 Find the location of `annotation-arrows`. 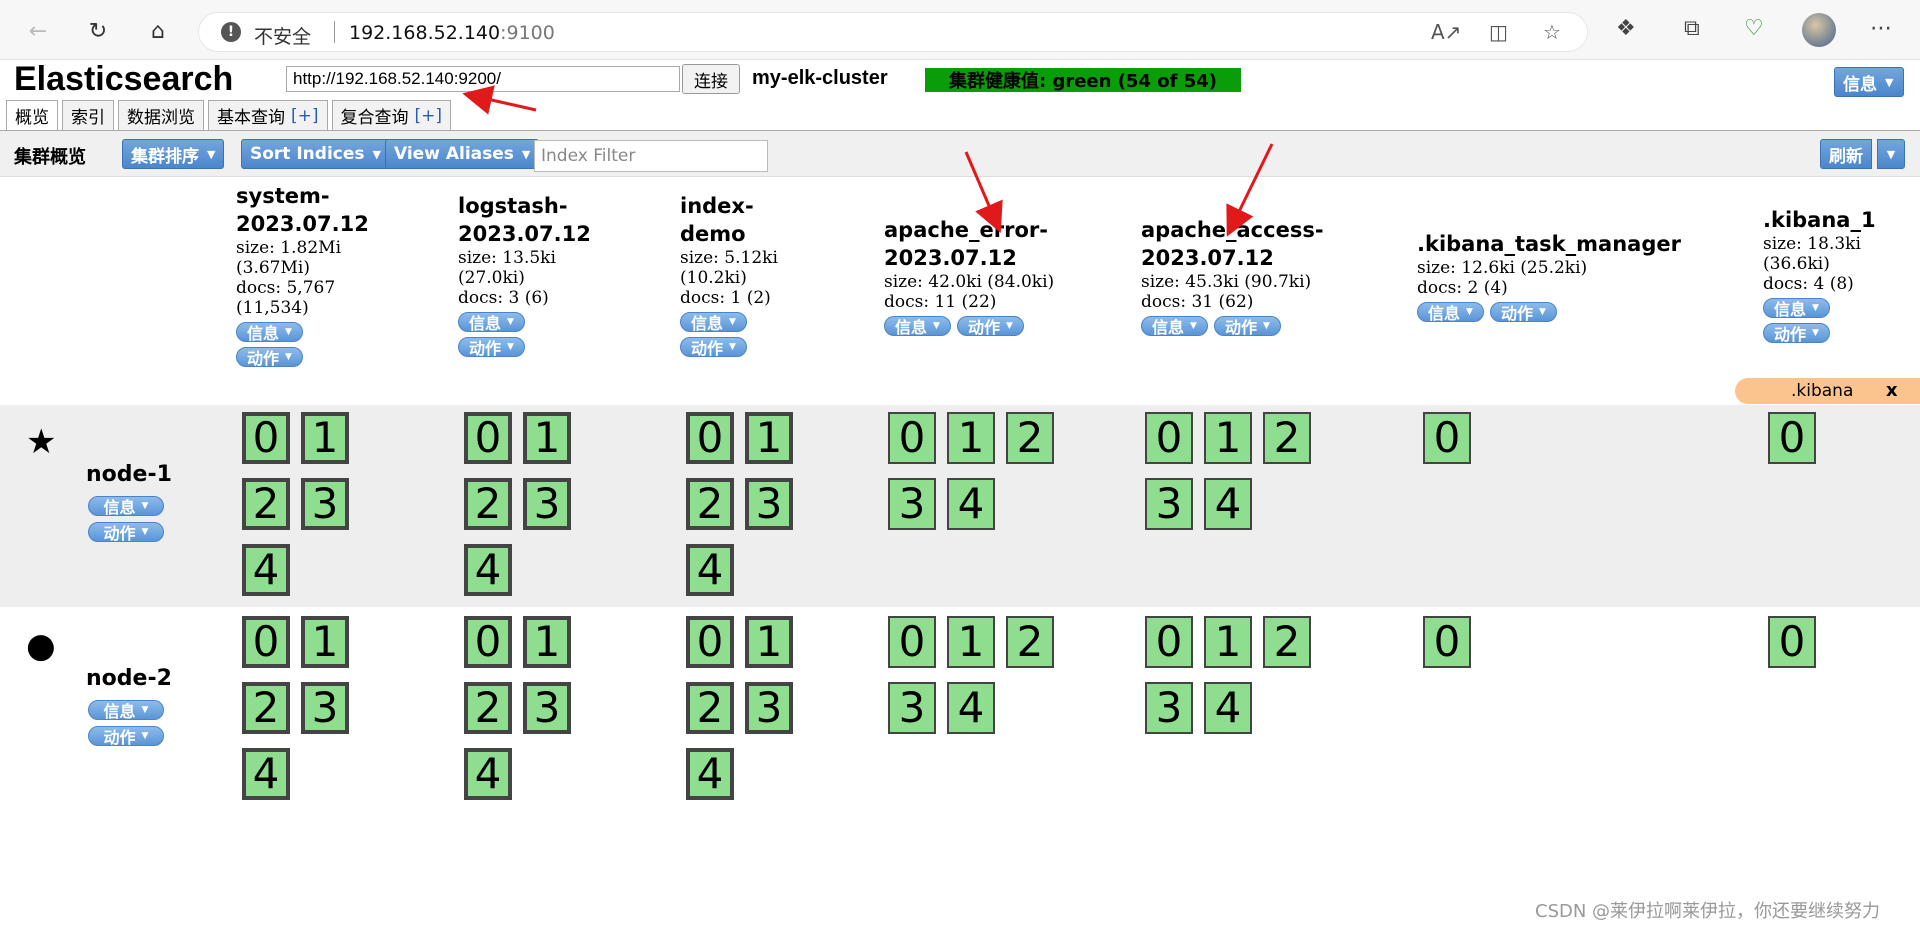

annotation-arrows is located at coordinates (868, 161).